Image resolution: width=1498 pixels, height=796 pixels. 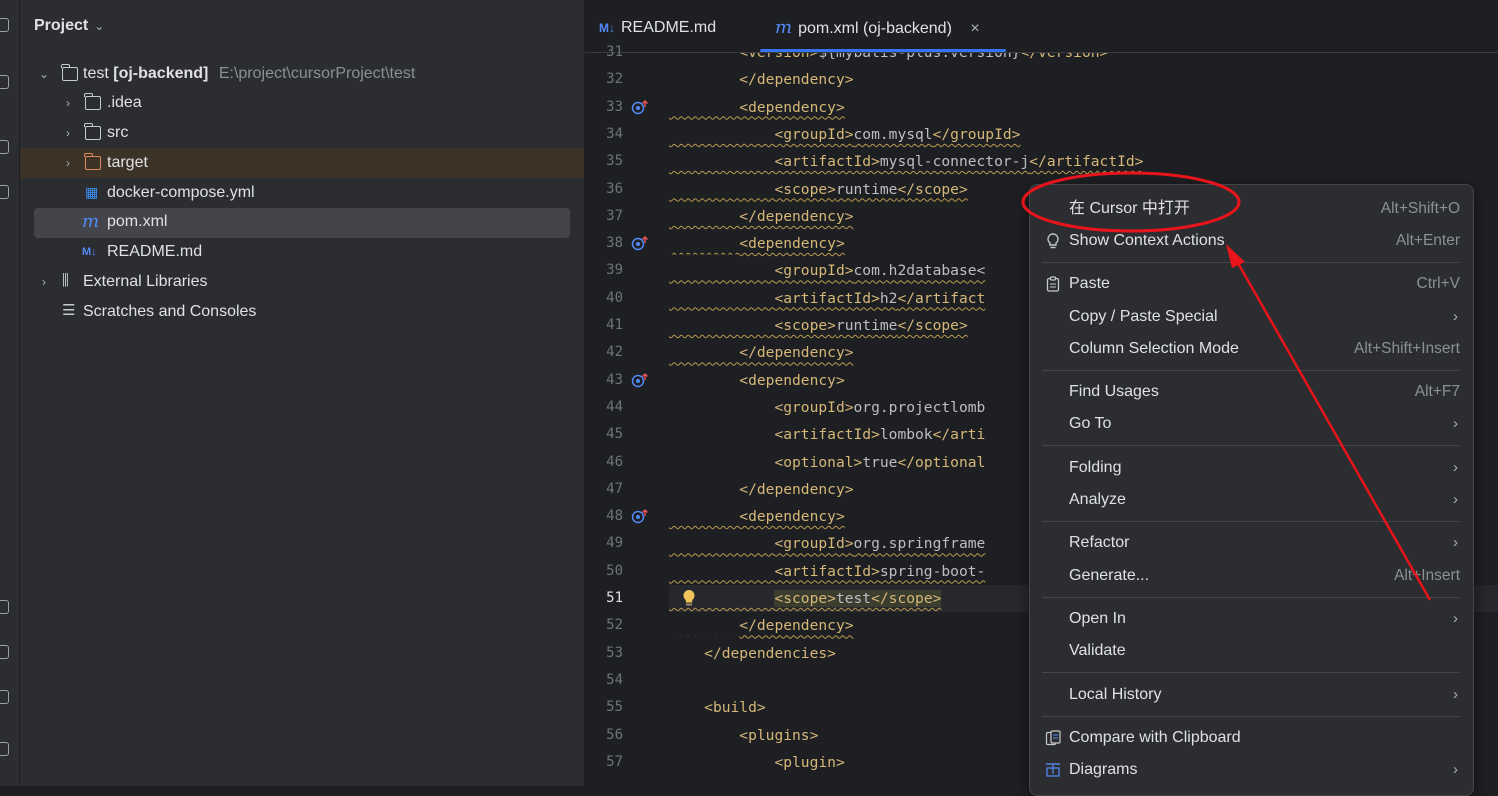 I want to click on line-number: 49, so click(x=614, y=543).